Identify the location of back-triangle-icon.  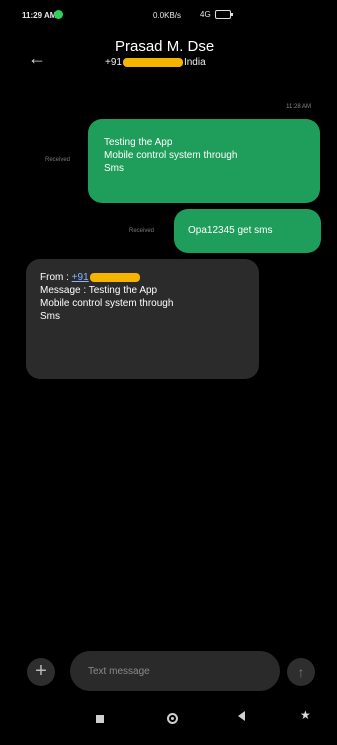
(241, 716).